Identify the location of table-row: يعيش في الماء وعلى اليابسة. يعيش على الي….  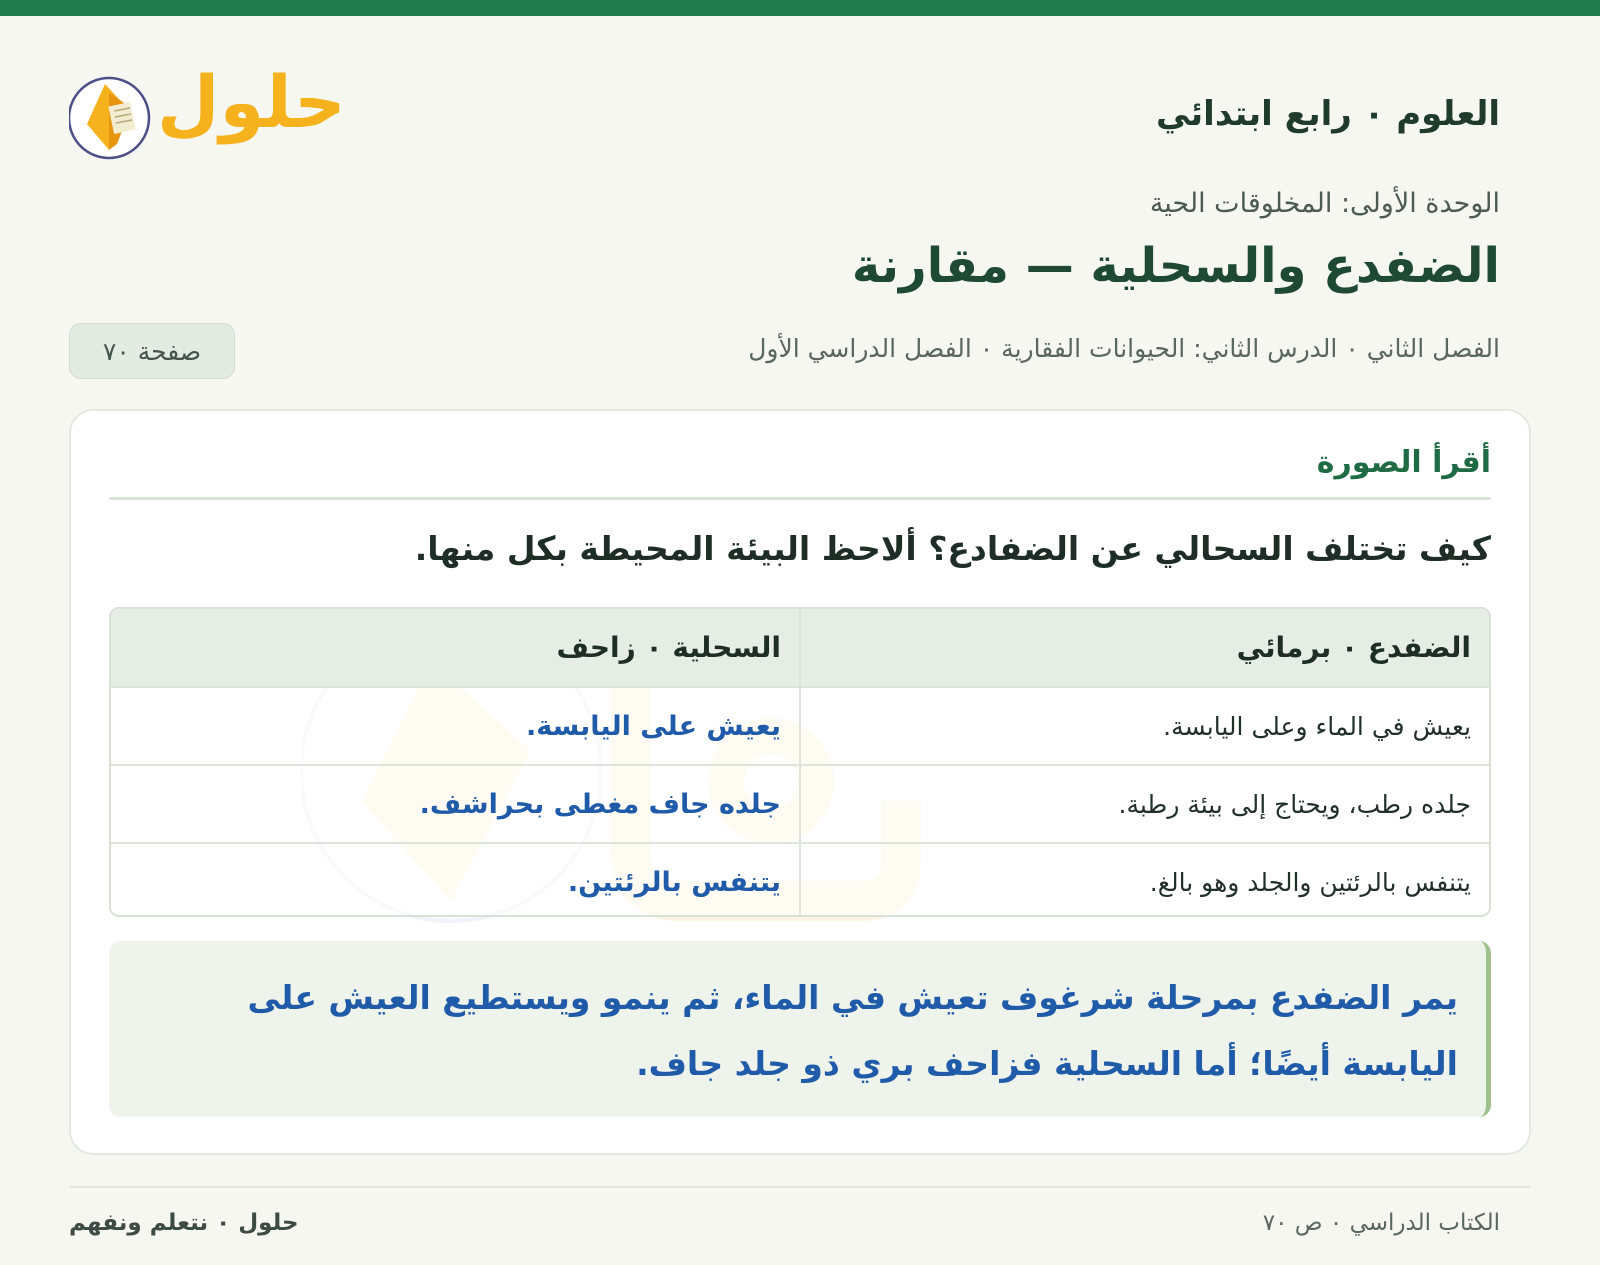
(800, 726).